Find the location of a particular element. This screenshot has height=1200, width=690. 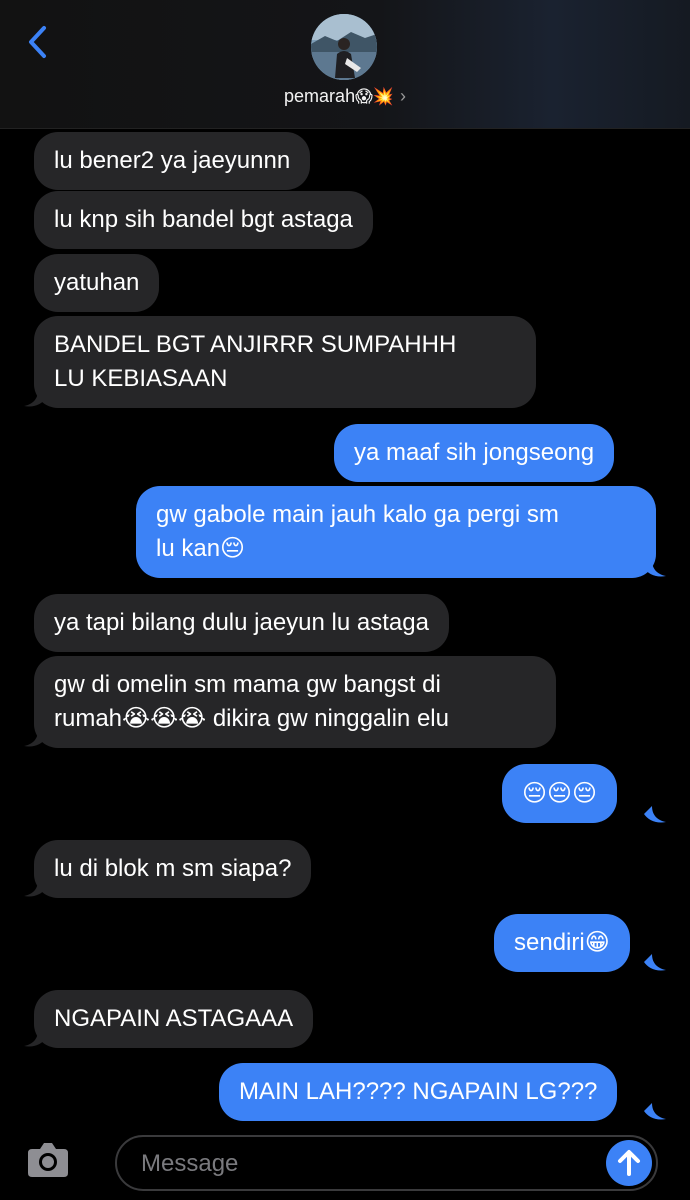

chevron-right-icon: › is located at coordinates (402, 96).